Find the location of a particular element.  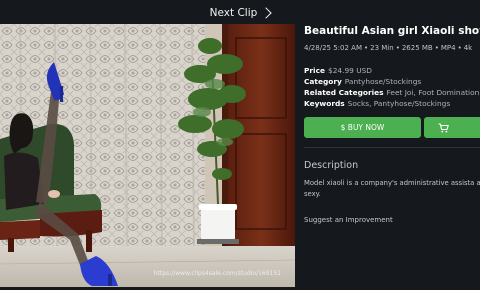

suggest-improvement-link: Suggest an Improvement is located at coordinates (392, 220).